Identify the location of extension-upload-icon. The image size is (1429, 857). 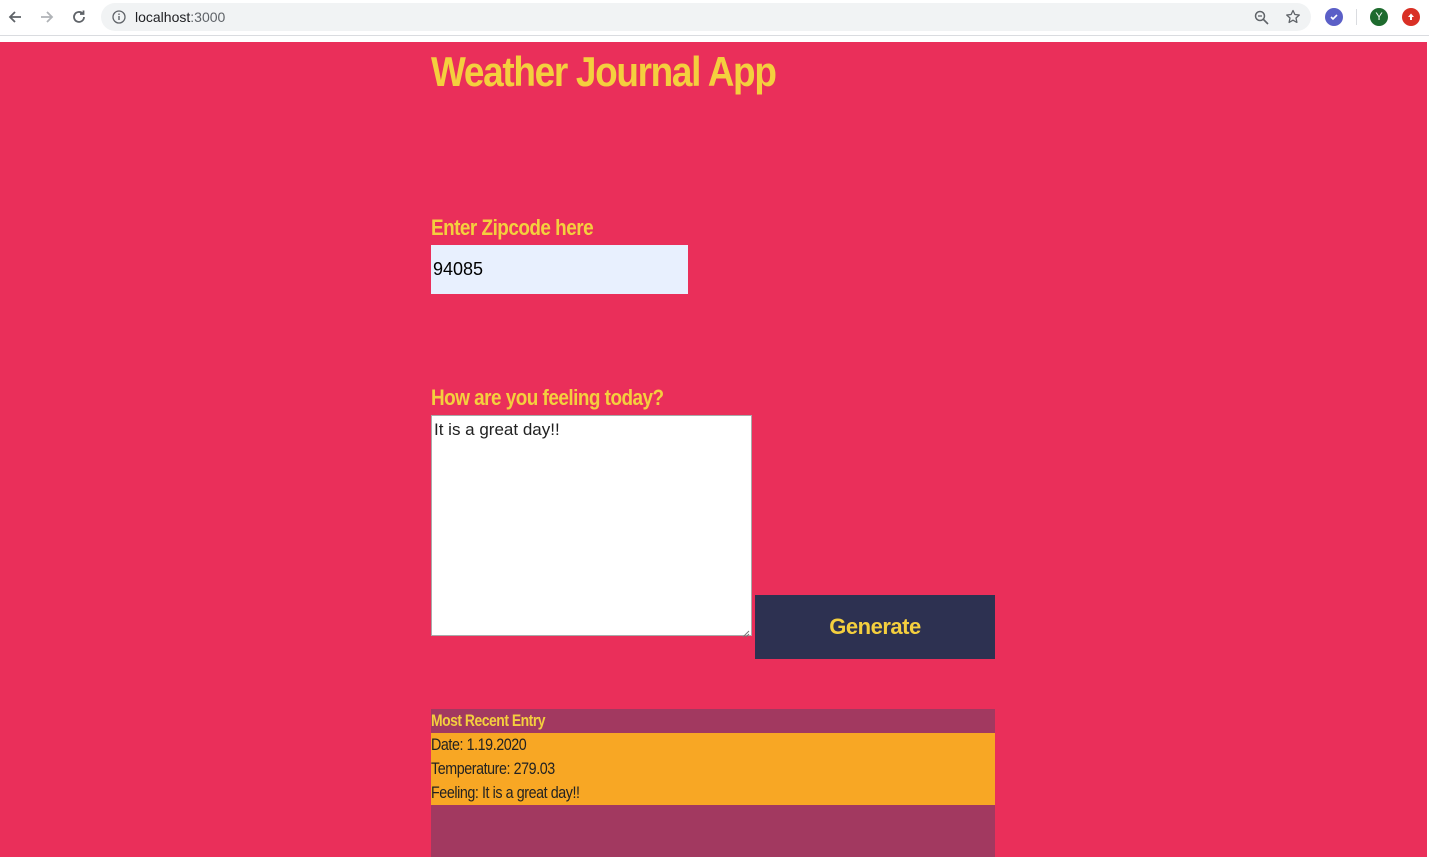
(1411, 17).